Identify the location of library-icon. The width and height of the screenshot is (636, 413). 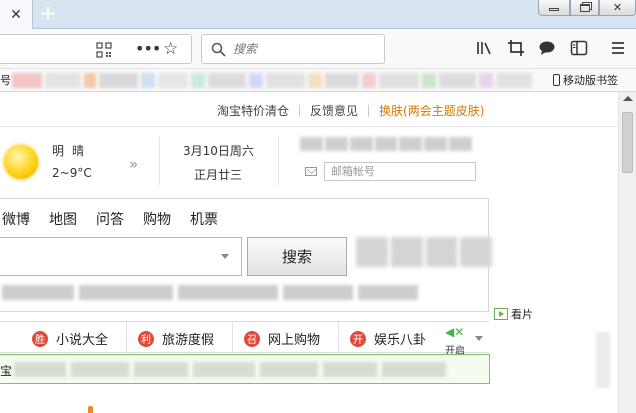
(484, 48).